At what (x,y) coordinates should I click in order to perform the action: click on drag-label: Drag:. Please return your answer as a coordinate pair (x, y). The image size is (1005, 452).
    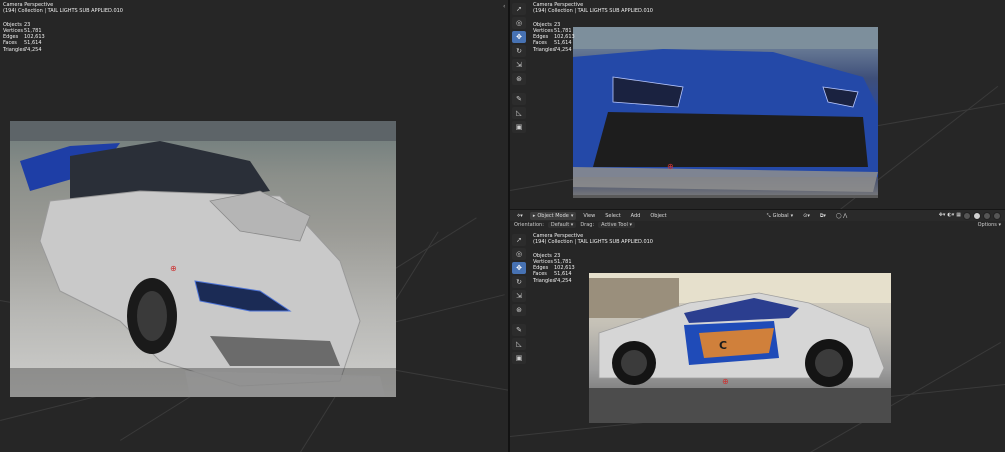
    Looking at the image, I should click on (587, 225).